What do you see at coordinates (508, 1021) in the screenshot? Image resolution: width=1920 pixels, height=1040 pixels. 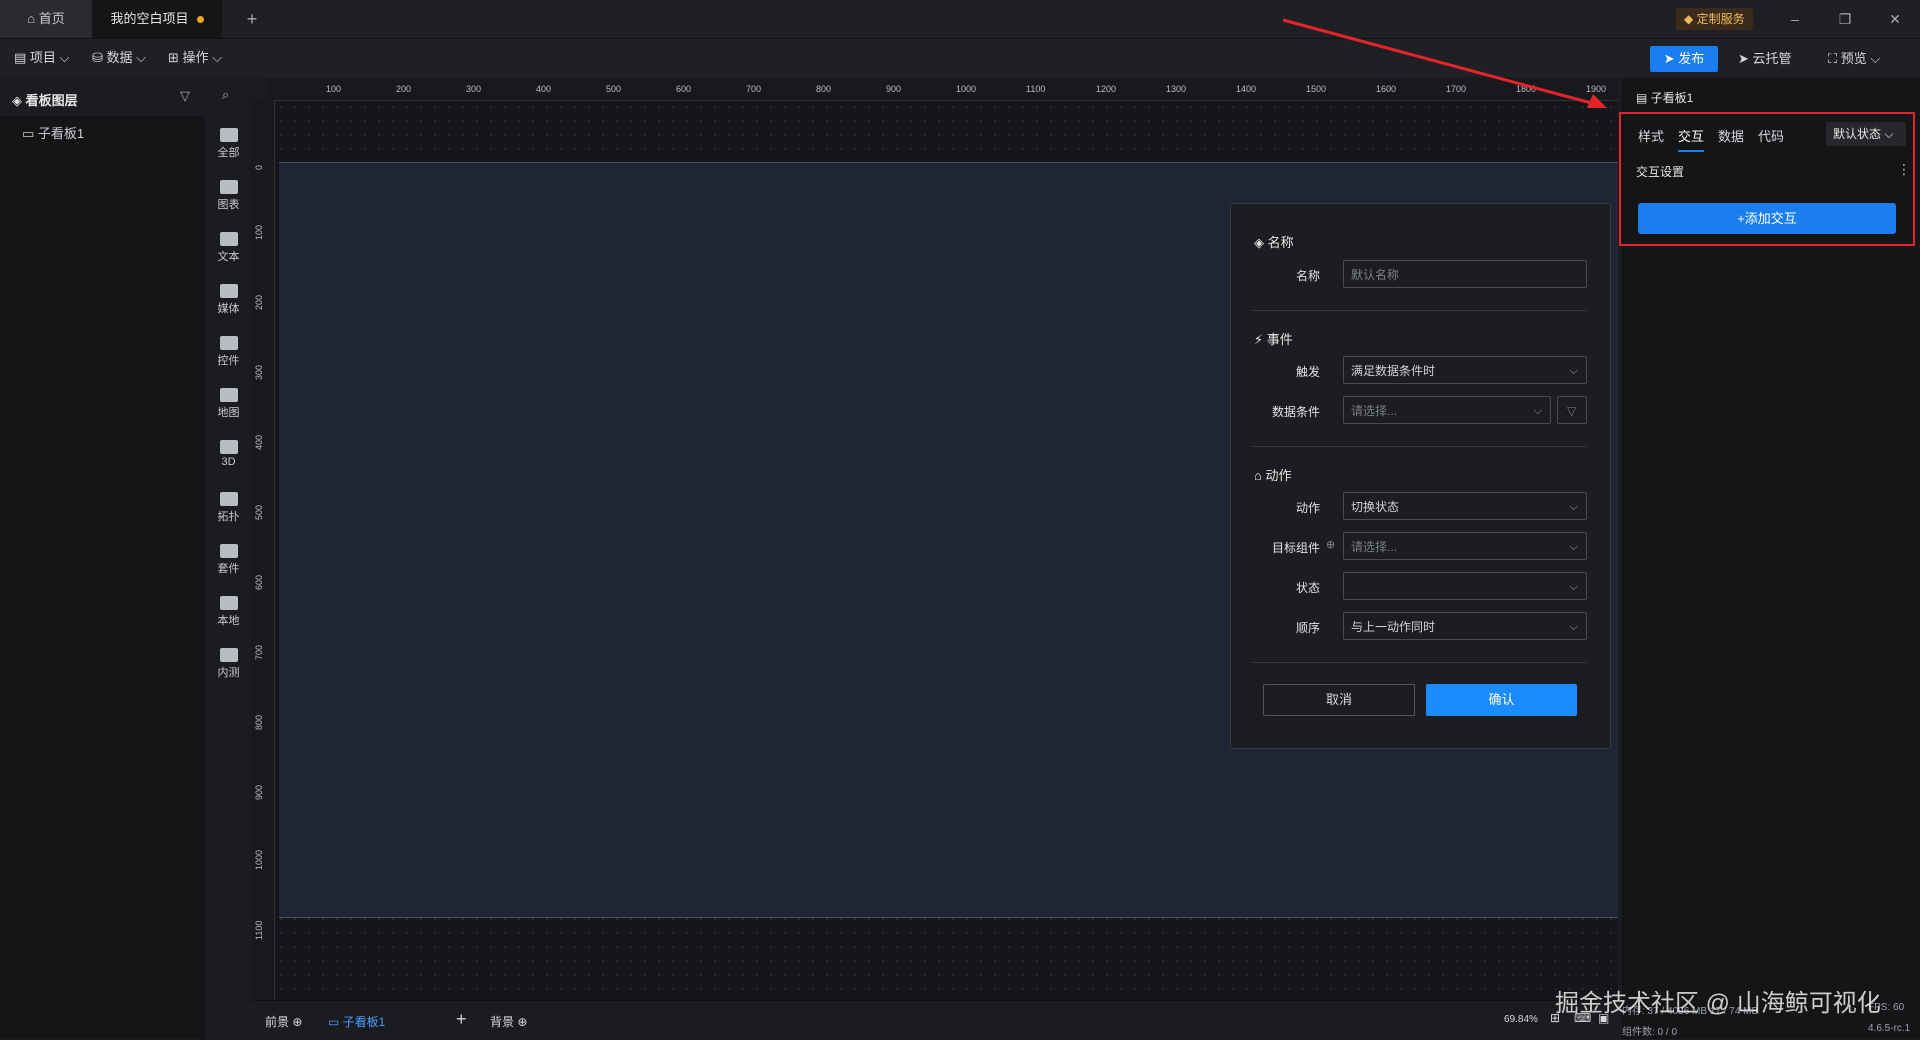 I see `background-tab: 背景 ⊕` at bounding box center [508, 1021].